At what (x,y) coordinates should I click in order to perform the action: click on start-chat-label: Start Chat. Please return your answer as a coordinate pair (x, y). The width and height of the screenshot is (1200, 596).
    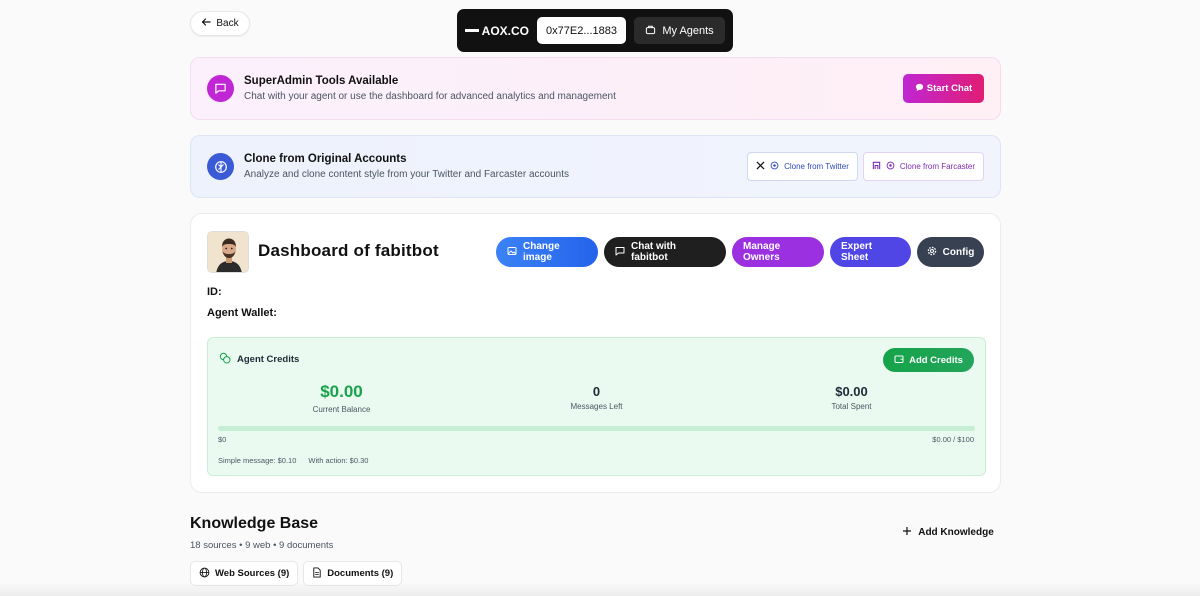
    Looking at the image, I should click on (949, 88).